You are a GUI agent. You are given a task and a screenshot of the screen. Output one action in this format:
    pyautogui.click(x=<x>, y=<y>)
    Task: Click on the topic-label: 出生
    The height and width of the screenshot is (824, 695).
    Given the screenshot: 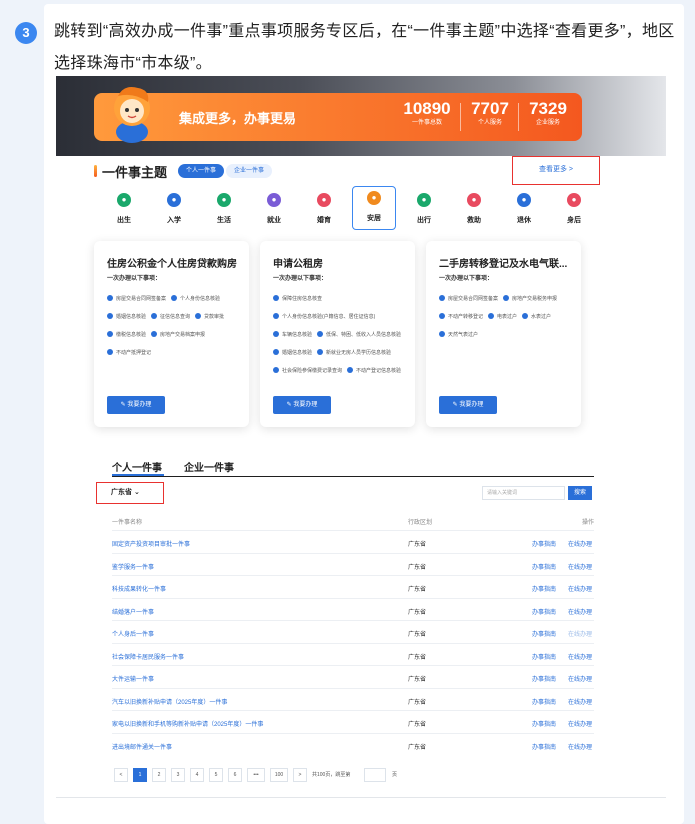 What is the action you would take?
    pyautogui.click(x=124, y=220)
    